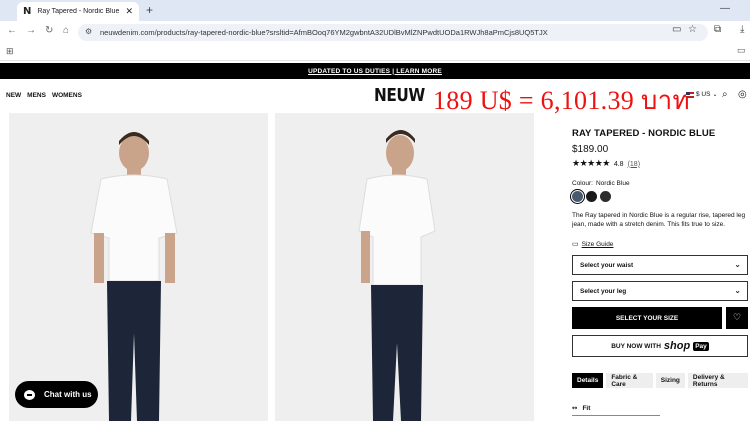 This screenshot has height=421, width=750. I want to click on fit-section: ↔ Fit, so click(581, 408).